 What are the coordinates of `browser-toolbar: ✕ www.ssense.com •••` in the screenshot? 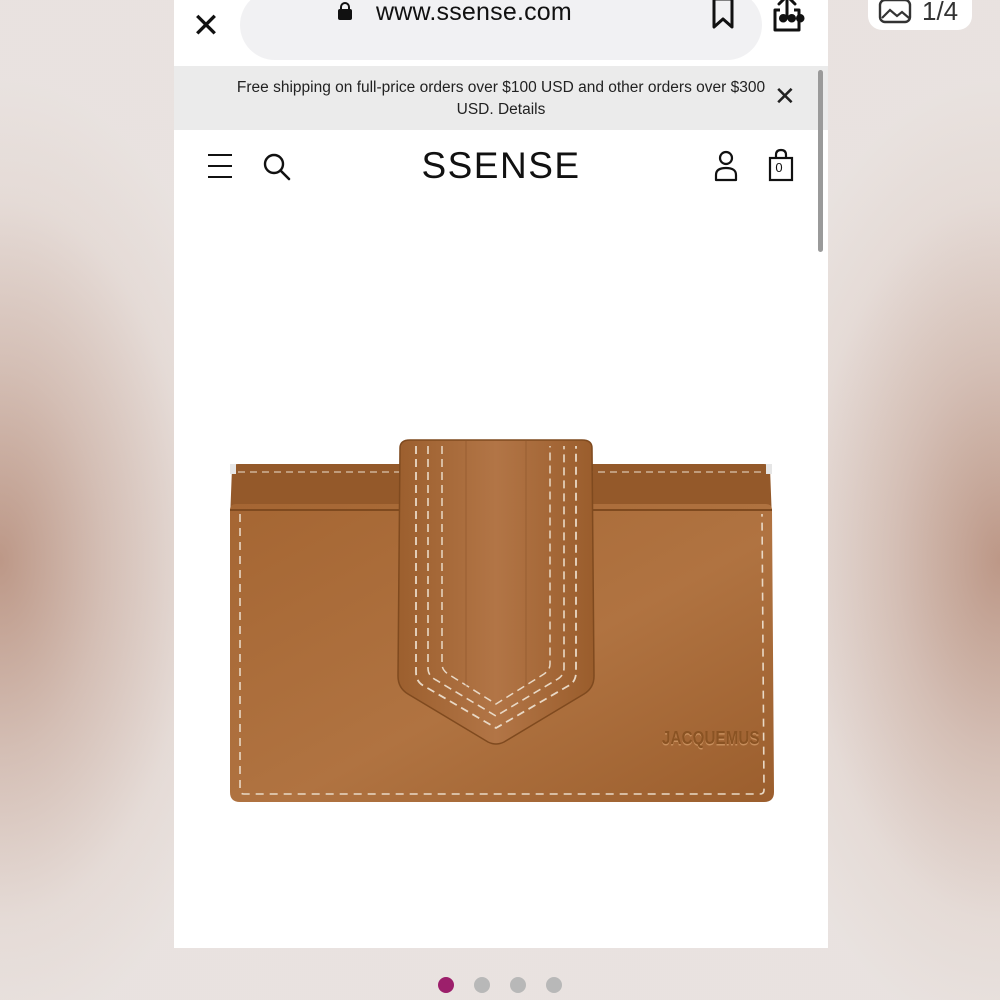 It's located at (501, 33).